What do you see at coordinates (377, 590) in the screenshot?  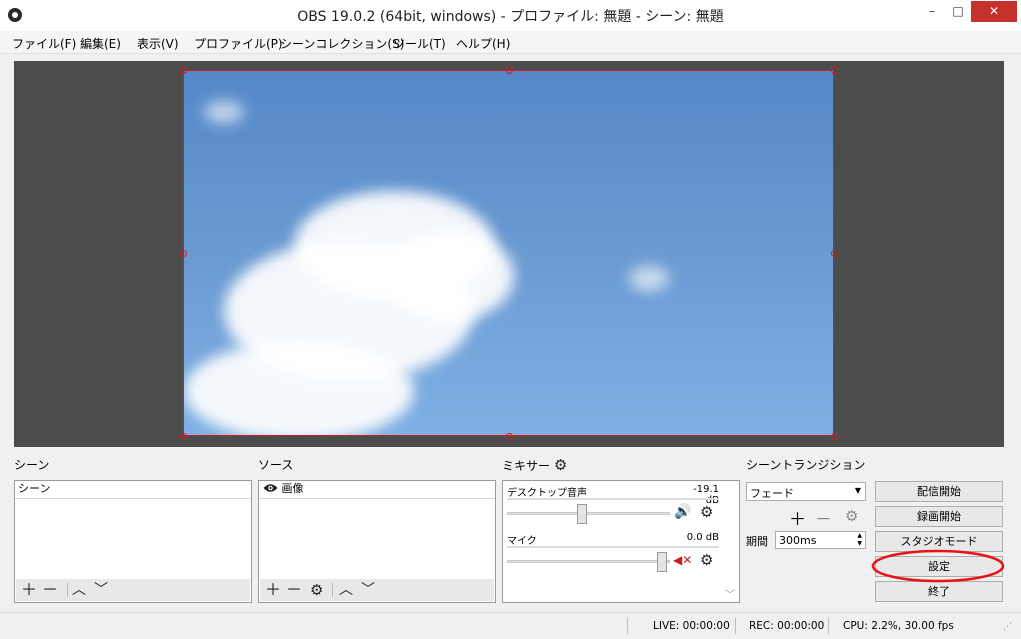 I see `sources-toolbar: ＋ － ⚙ ︿ ﹀` at bounding box center [377, 590].